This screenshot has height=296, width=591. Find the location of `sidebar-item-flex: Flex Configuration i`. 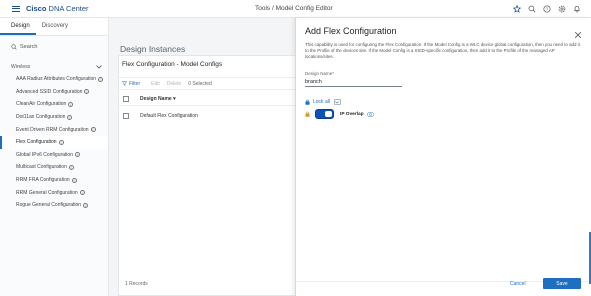

sidebar-item-flex: Flex Configuration i is located at coordinates (54, 142).